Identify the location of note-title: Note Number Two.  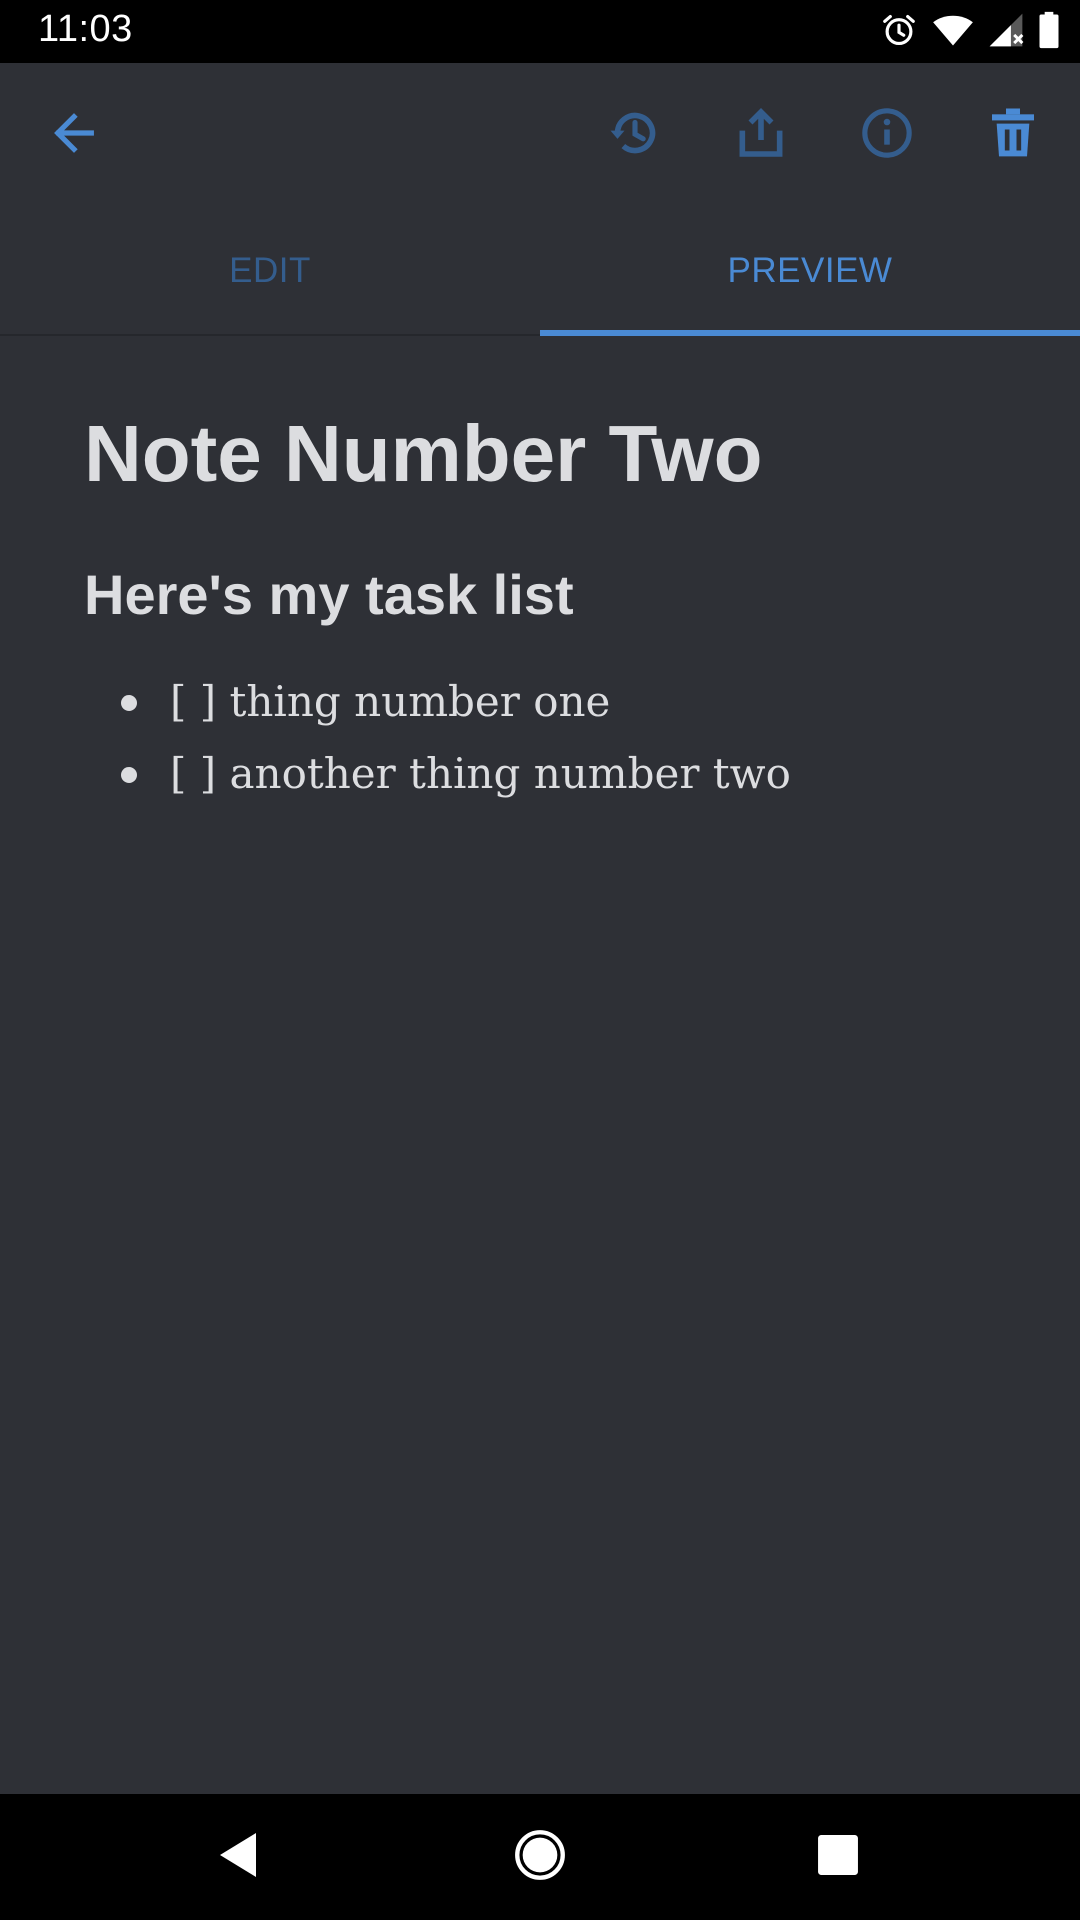
(423, 453).